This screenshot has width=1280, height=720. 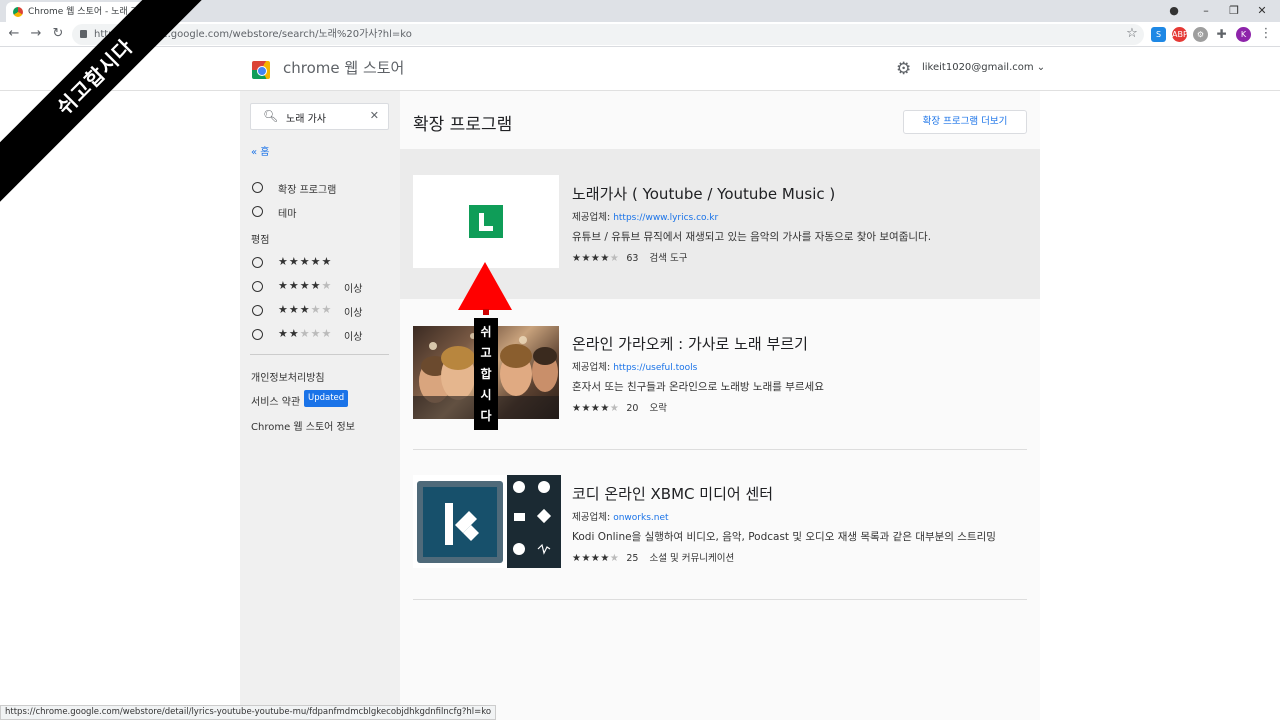 I want to click on vertical-char: 다, so click(x=486, y=416).